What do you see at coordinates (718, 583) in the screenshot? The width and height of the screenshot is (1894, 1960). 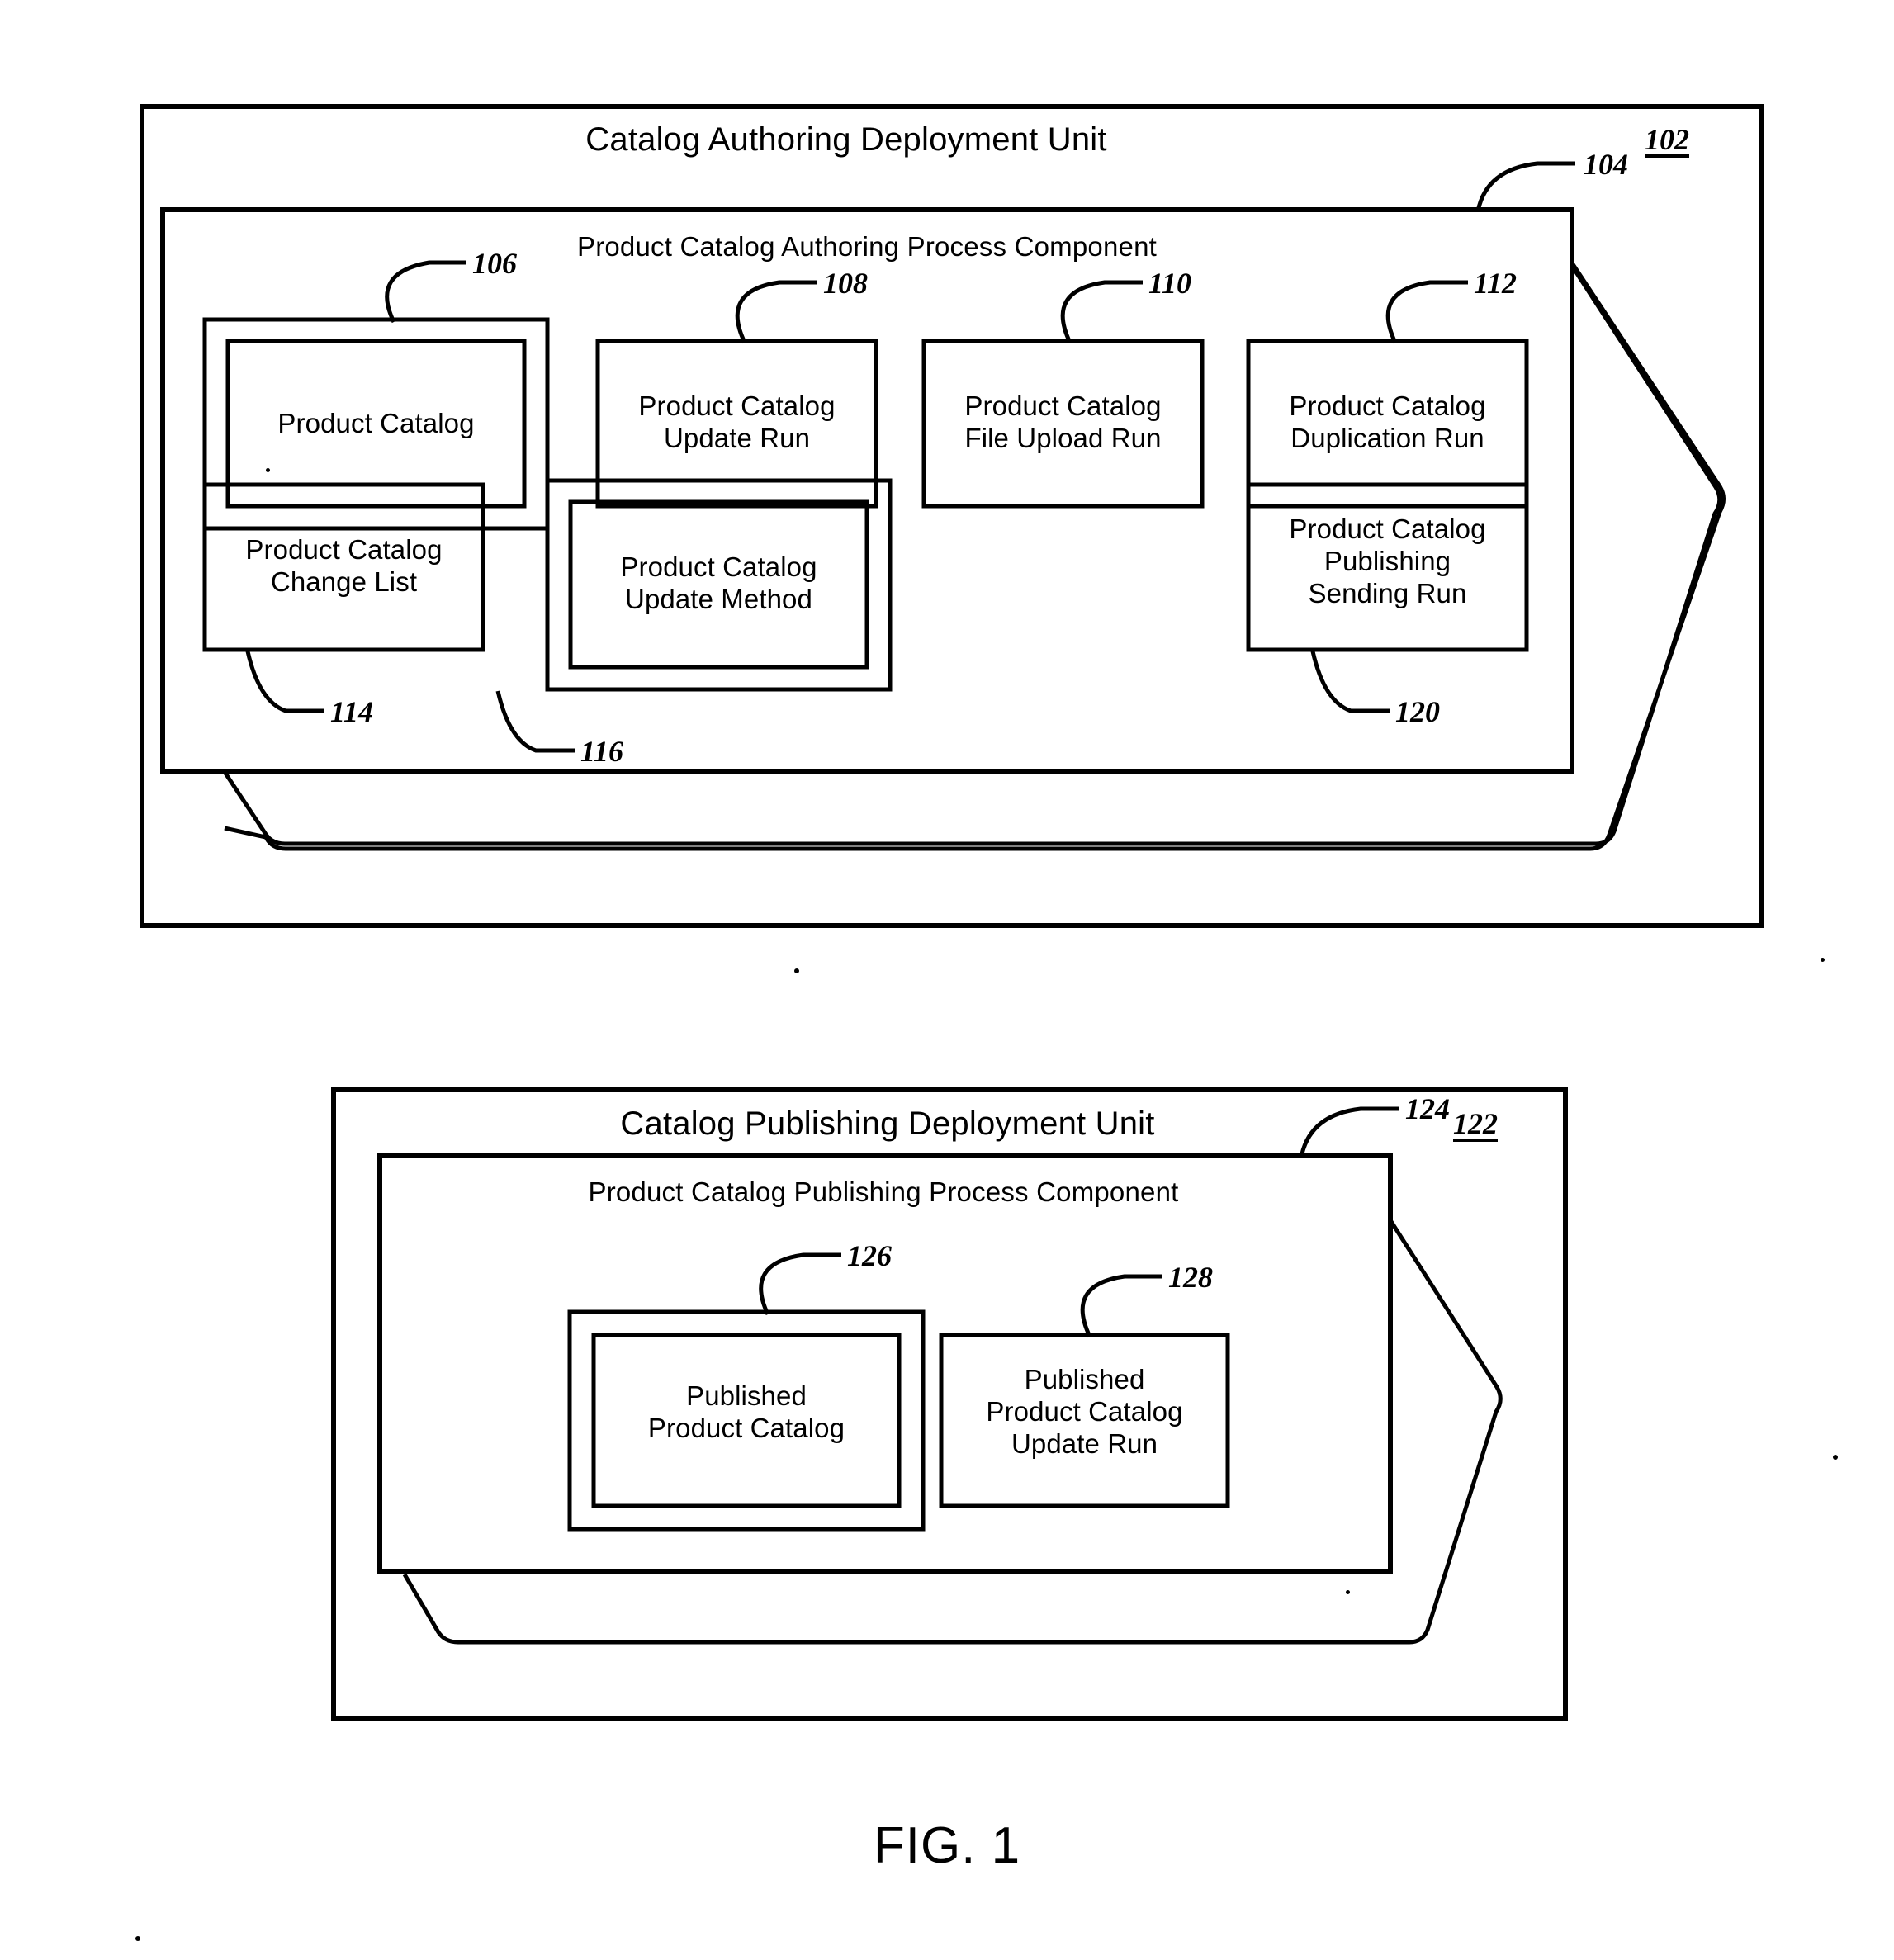 I see `box-116-label: Product Catalog Update Method` at bounding box center [718, 583].